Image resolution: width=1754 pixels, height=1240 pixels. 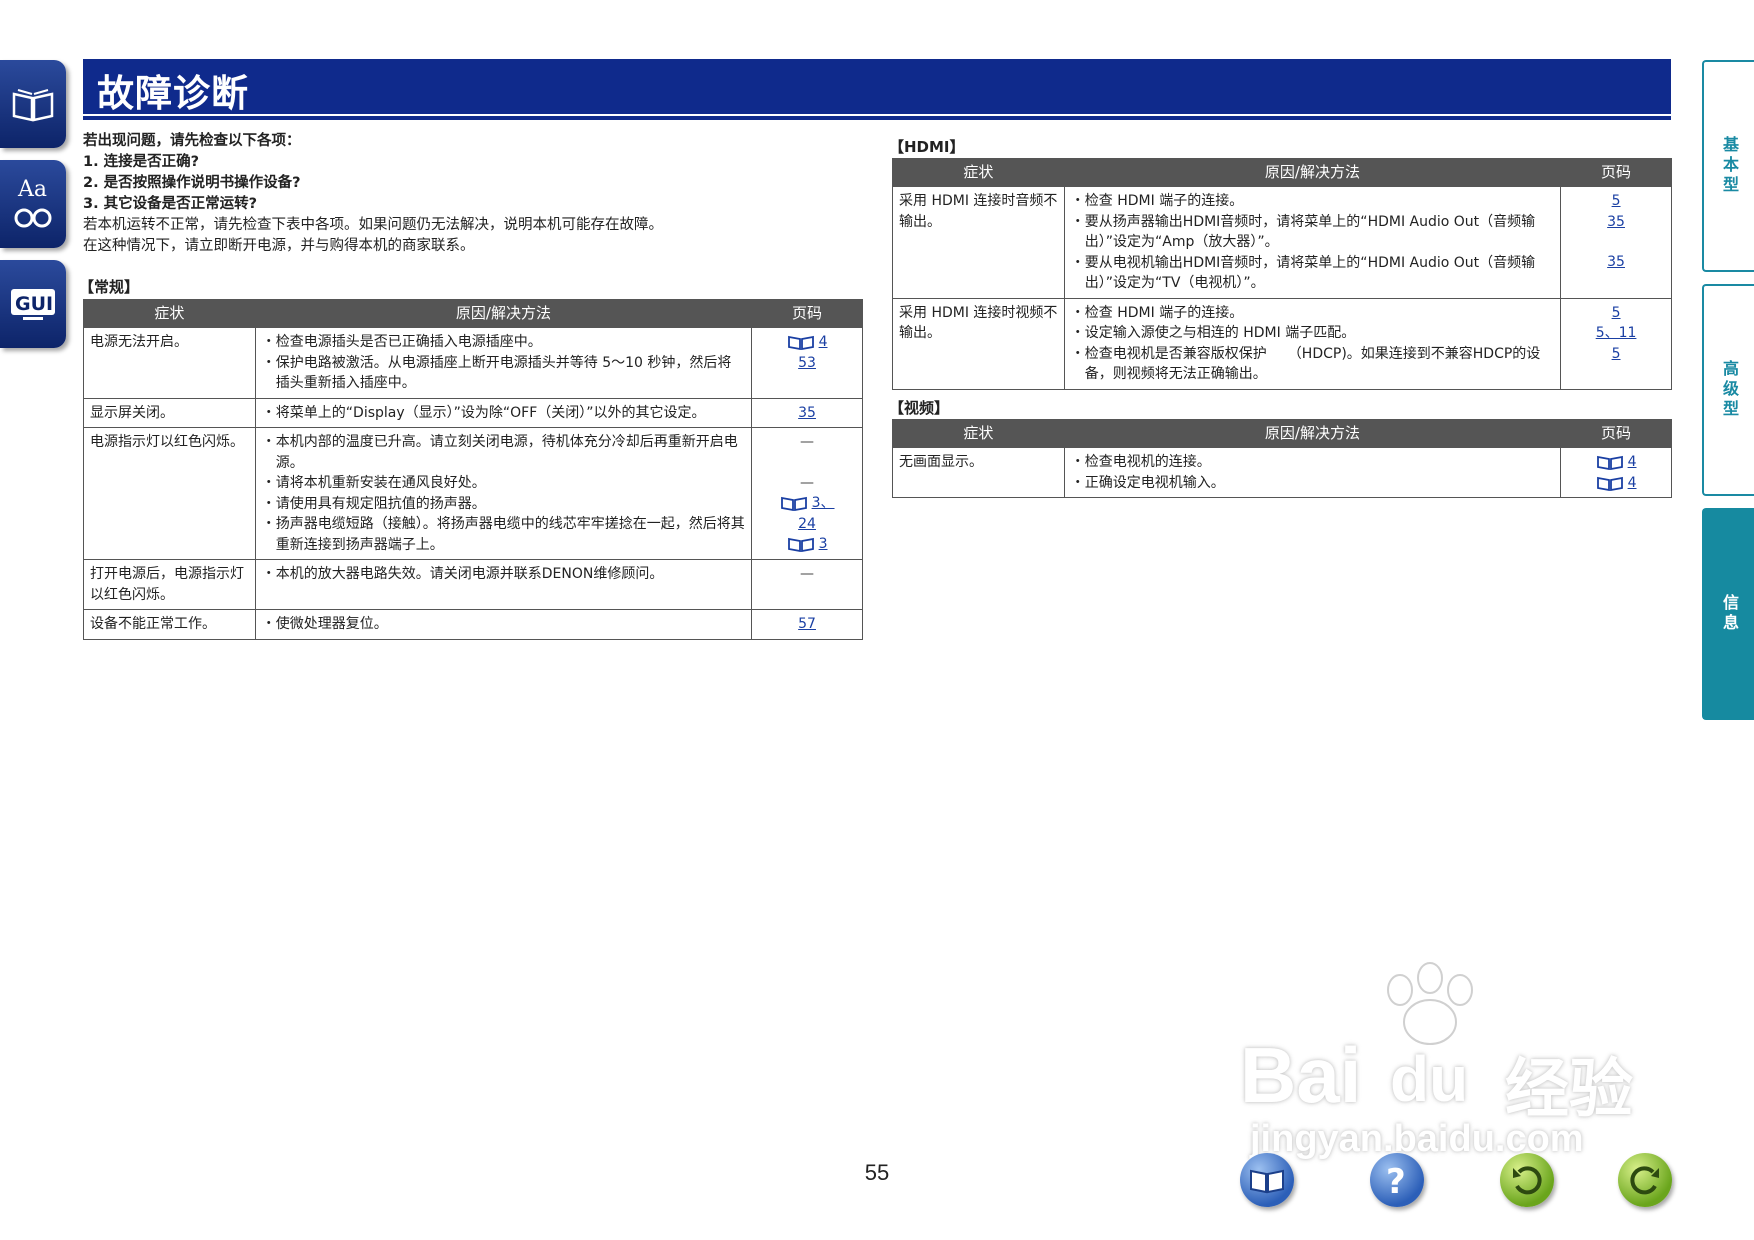 What do you see at coordinates (324, 624) in the screenshot?
I see `cause-item: ・使微处理器复位。` at bounding box center [324, 624].